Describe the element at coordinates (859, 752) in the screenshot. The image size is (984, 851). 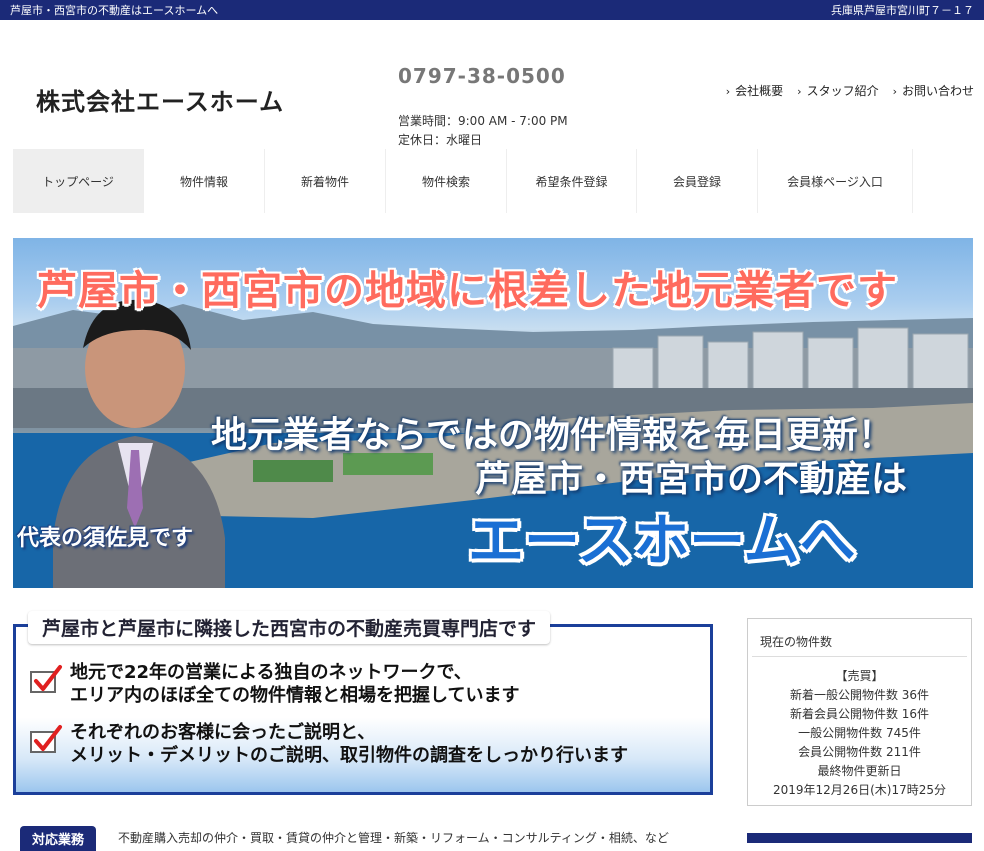
I see `count-line: 会員公開物件数 211件` at that location.